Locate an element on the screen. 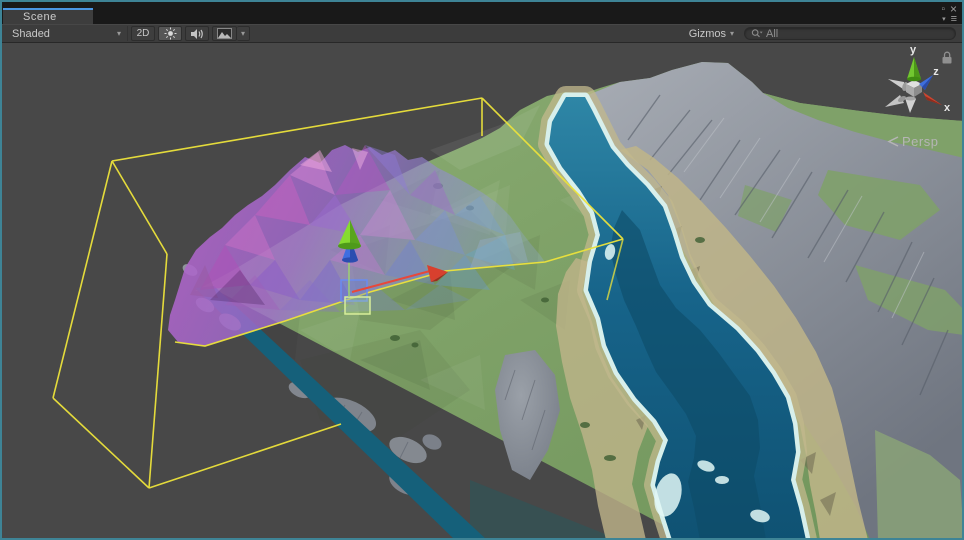 Image resolution: width=964 pixels, height=540 pixels. toggle-2d-button: 2D is located at coordinates (143, 33).